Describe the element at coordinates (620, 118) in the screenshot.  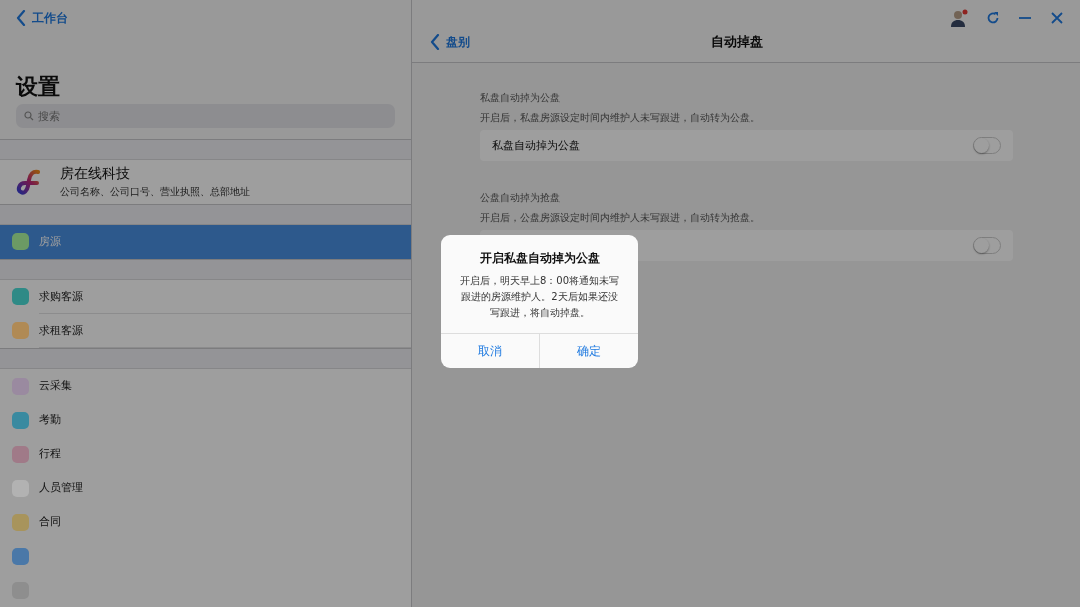
I see `section-description: 开启后，私盘房源设定时间内维护人未写跟进，自动转为公盘。` at that location.